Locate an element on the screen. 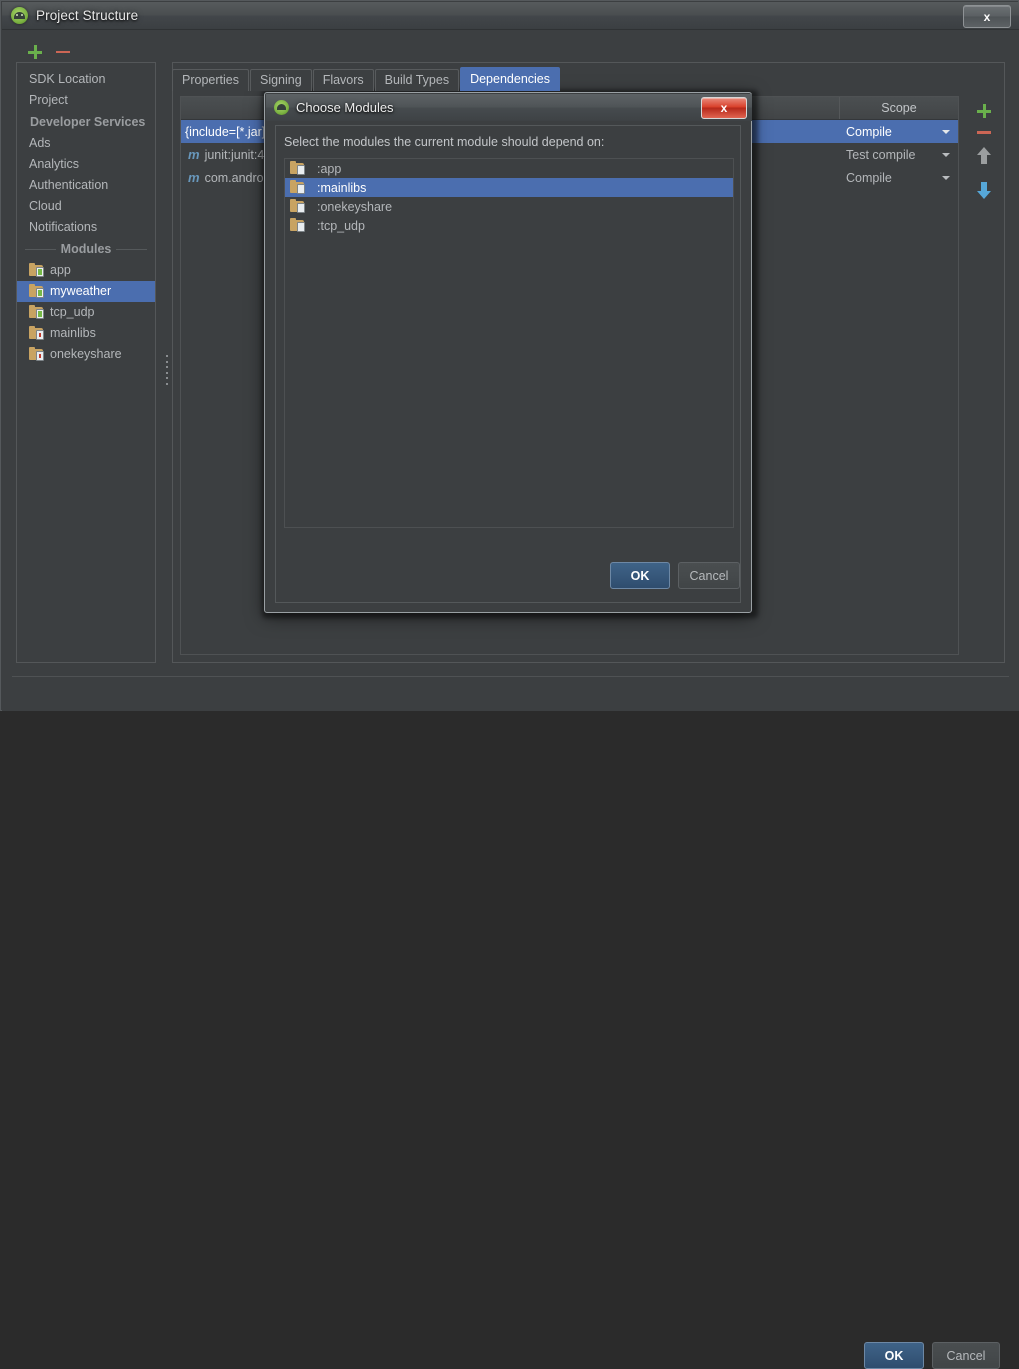 This screenshot has height=1369, width=1019. tab-properties: Properties is located at coordinates (210, 80).